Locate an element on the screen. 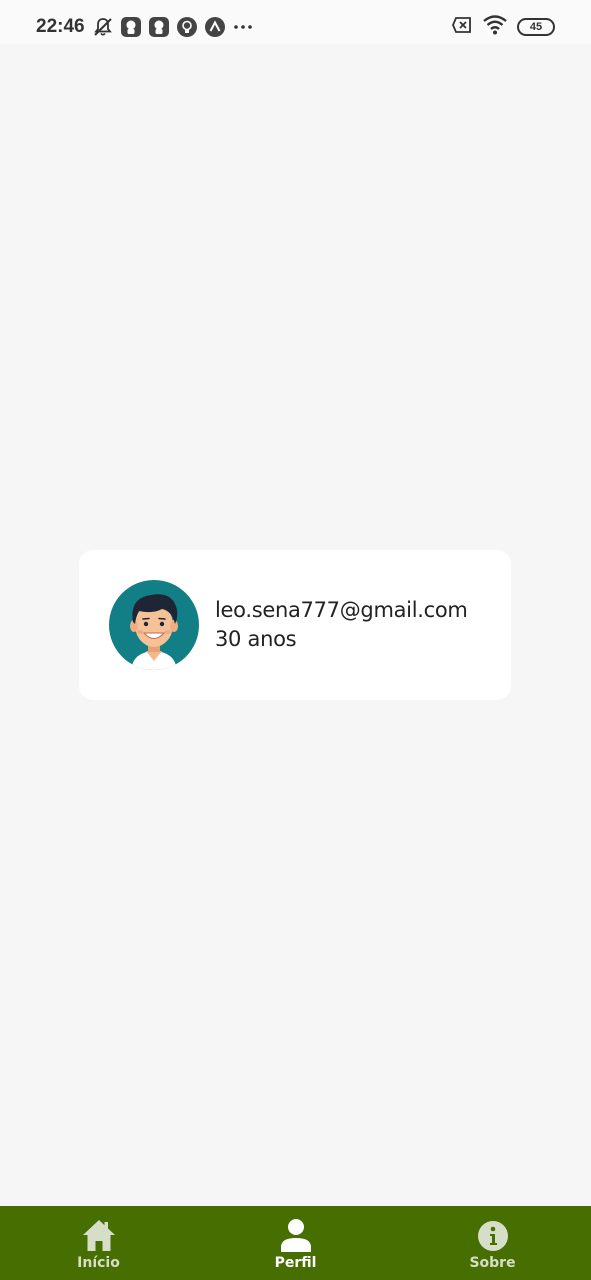 This screenshot has height=1280, width=591. muted-bell-icon is located at coordinates (103, 27).